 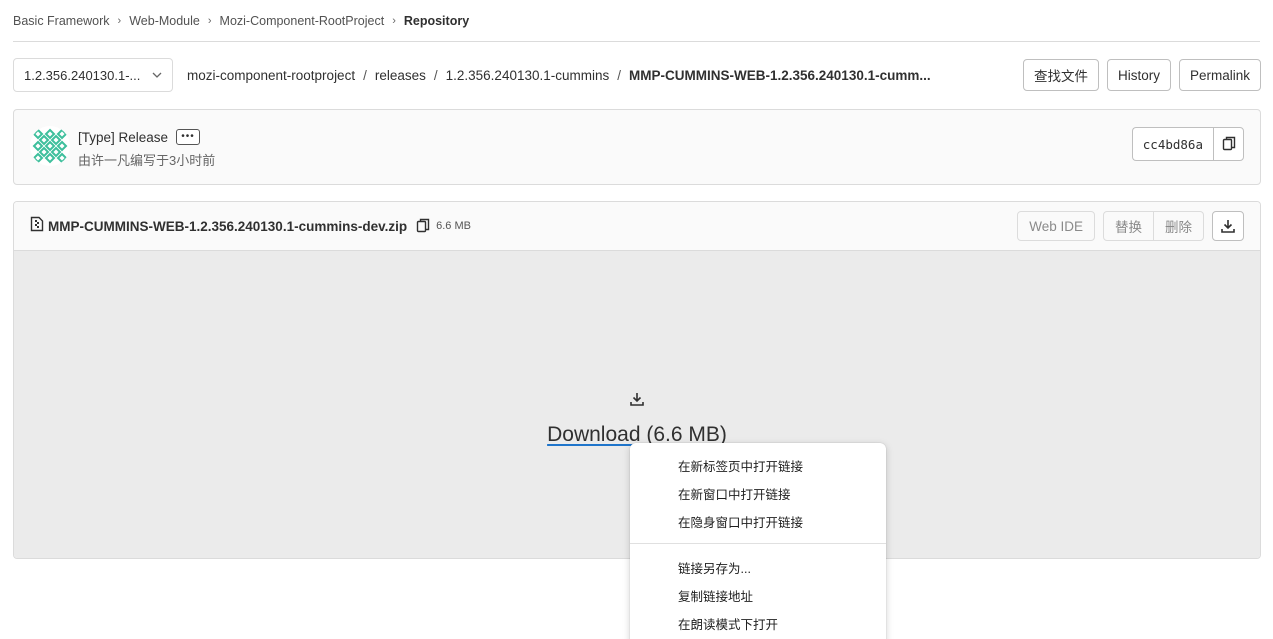 I want to click on commit-title-row: [Type] Release •••, so click(x=139, y=137).